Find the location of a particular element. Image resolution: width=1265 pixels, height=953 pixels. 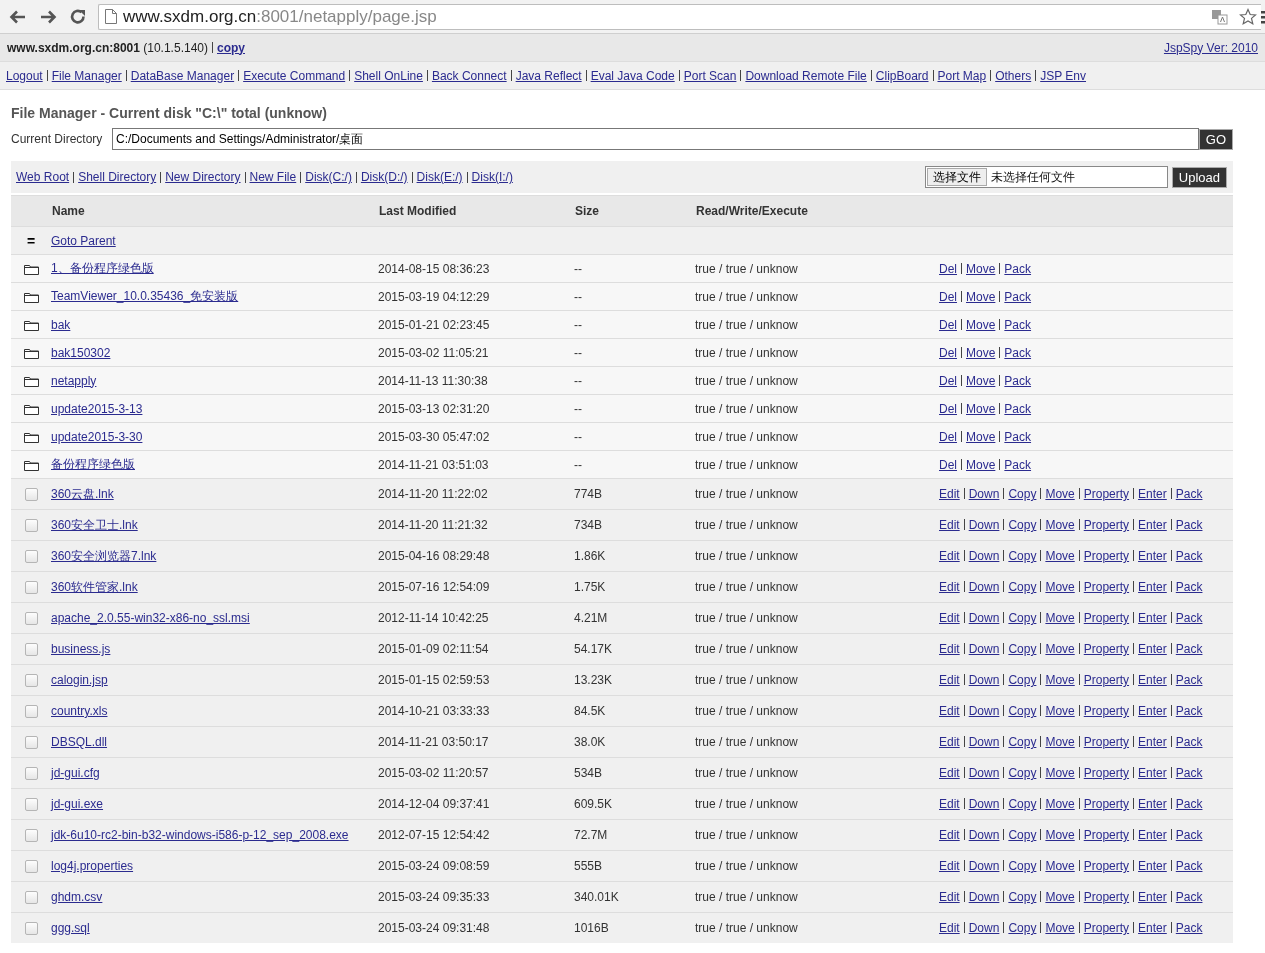

nav-link: Java Reflect is located at coordinates (548, 75).